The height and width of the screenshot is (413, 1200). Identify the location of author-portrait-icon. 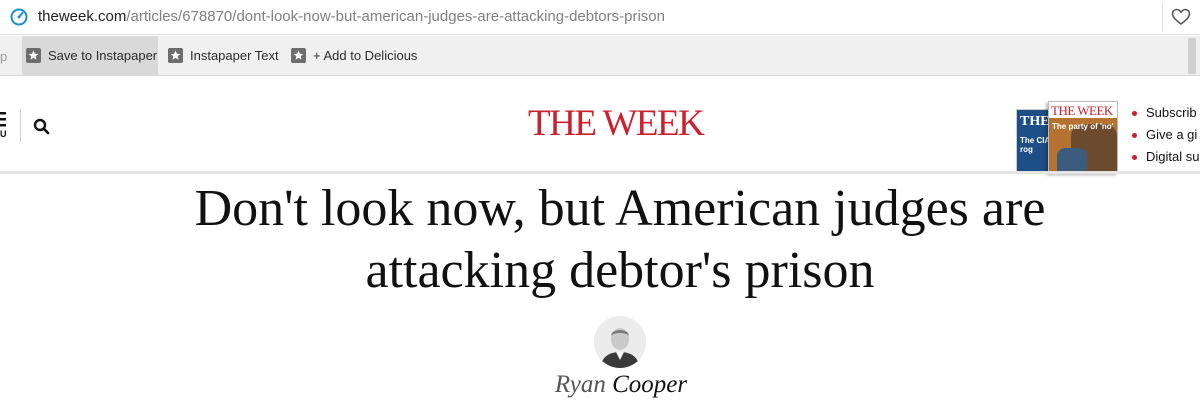
(620, 342).